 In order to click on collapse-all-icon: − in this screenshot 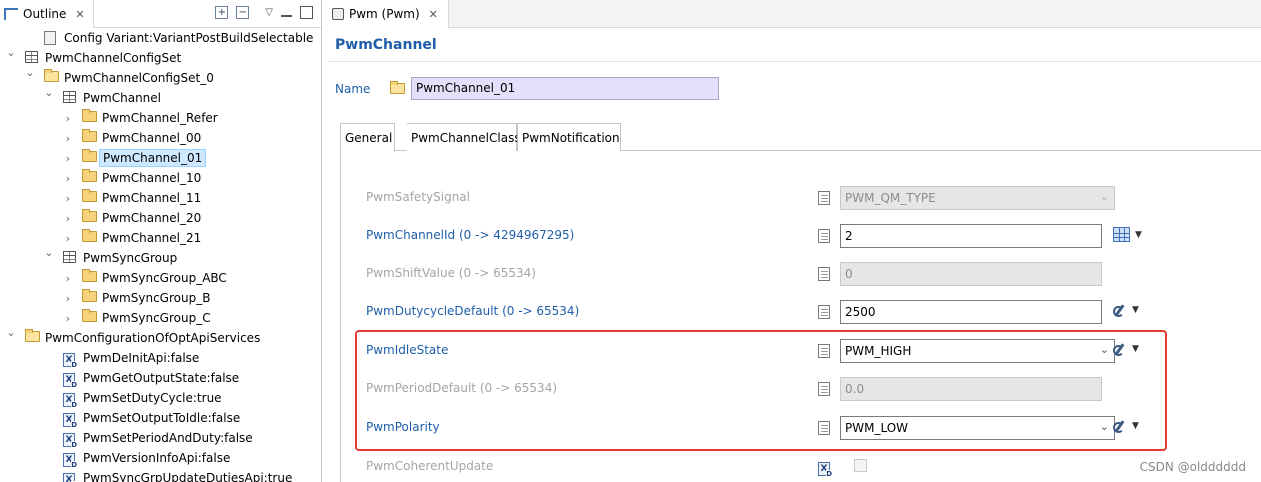, I will do `click(243, 12)`.